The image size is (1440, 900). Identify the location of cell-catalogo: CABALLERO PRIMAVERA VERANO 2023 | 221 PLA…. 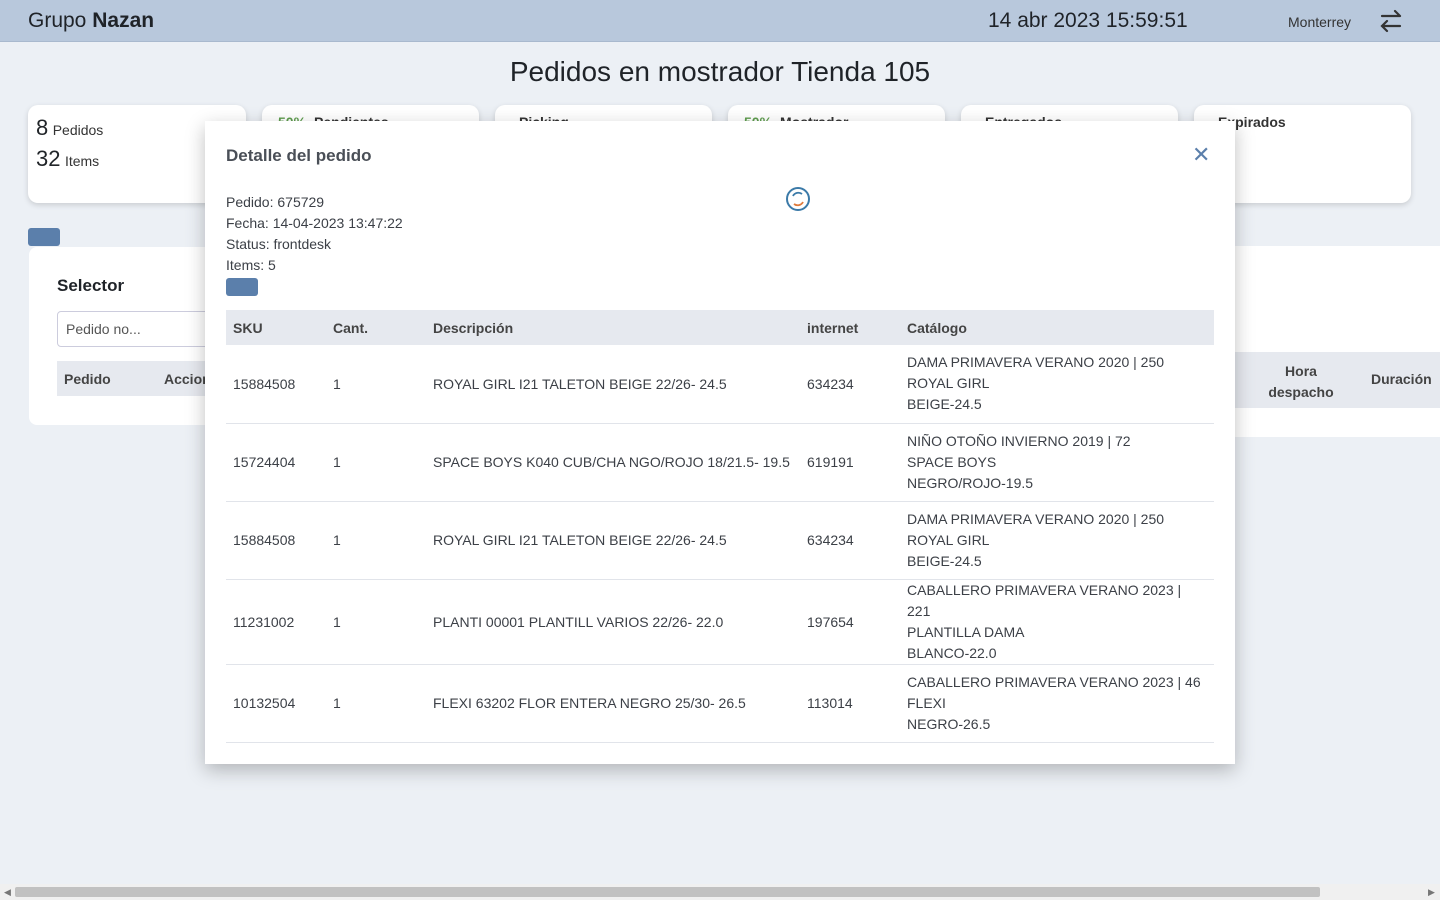
(1057, 622).